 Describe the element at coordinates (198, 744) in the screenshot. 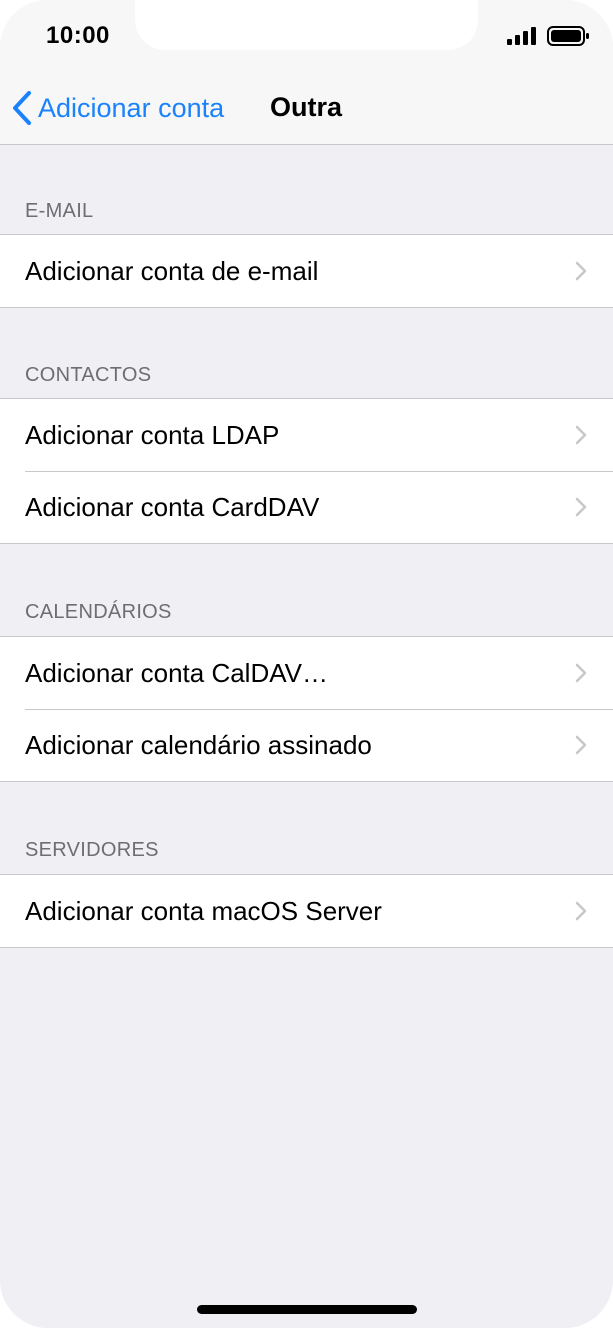

I see `row-label: Adicionar calendário assinado` at that location.